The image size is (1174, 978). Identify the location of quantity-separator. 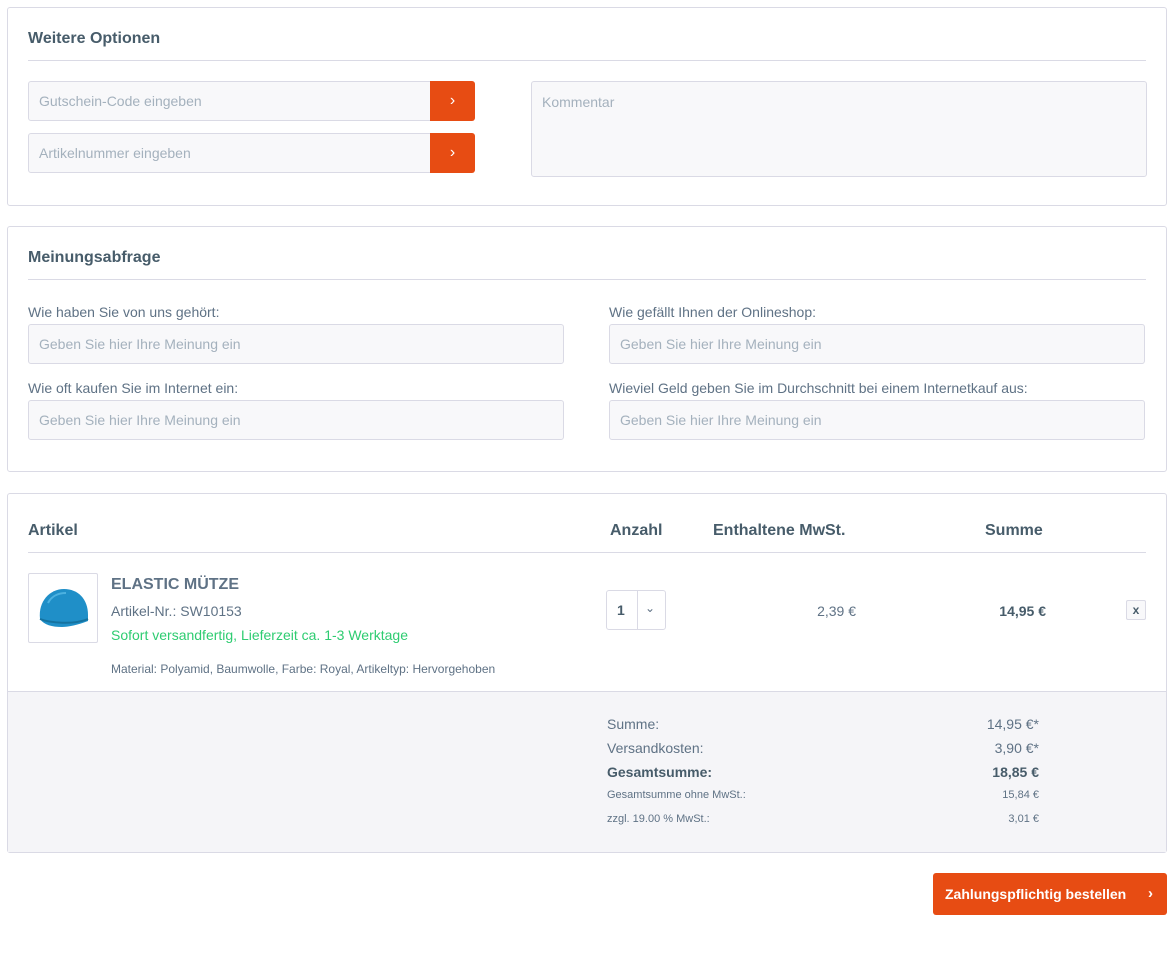
(637, 610).